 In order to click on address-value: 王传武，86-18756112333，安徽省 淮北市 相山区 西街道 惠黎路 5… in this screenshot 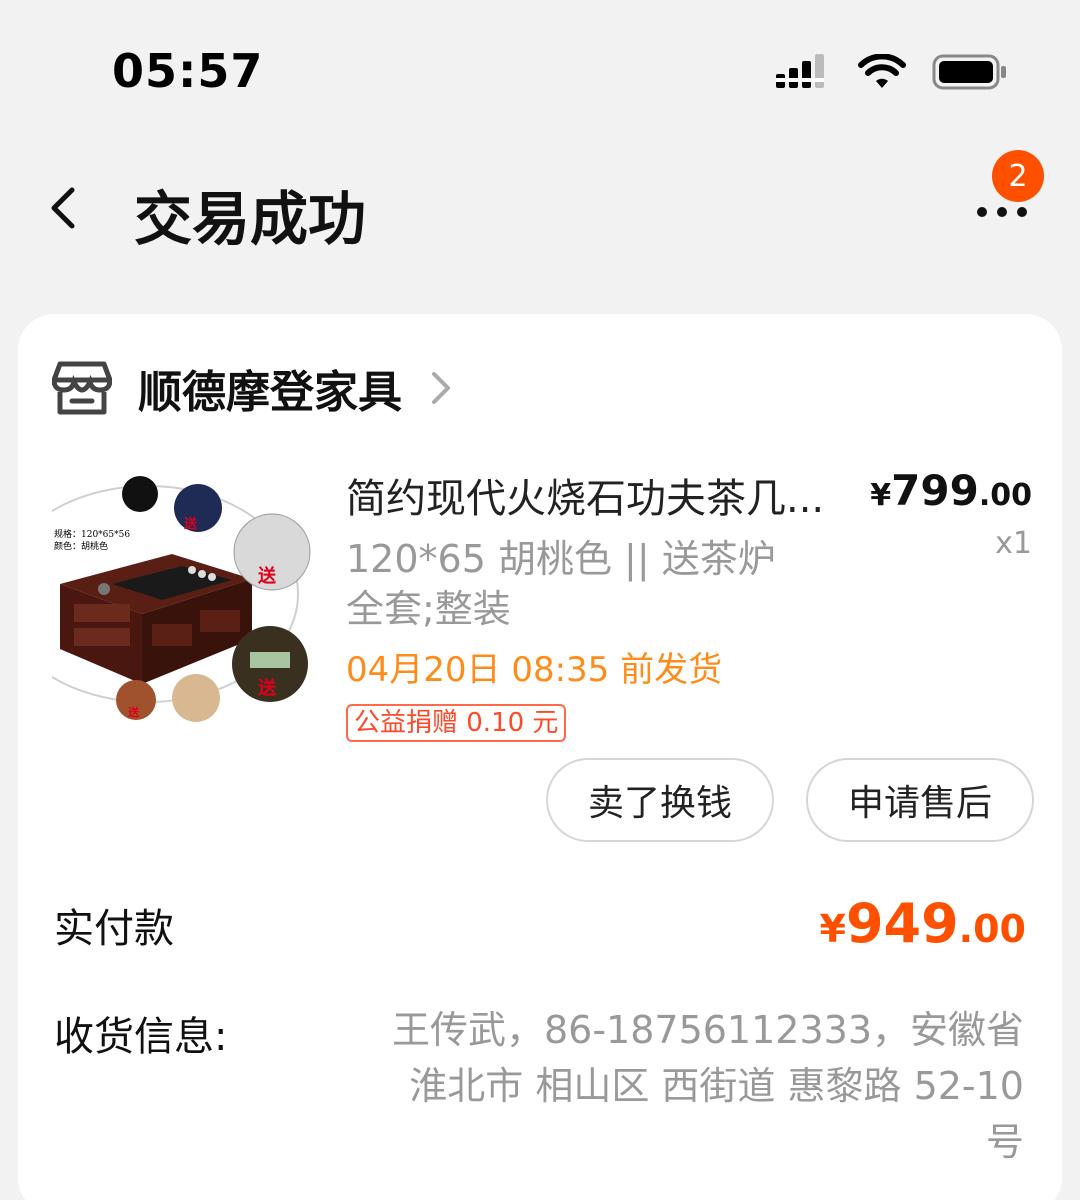, I will do `click(699, 1086)`.